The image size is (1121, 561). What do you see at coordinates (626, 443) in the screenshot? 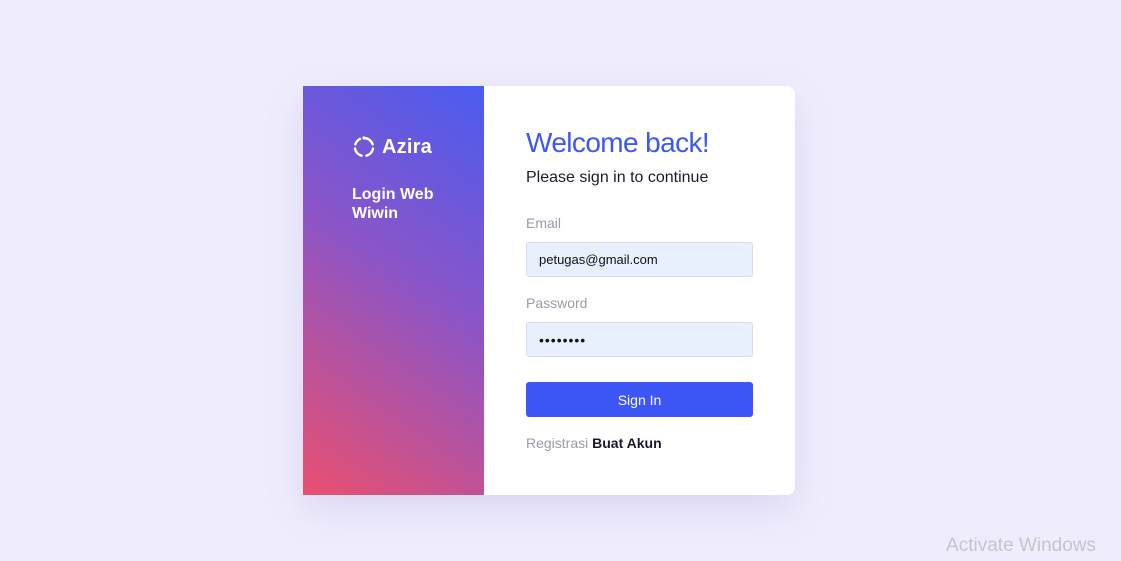
I see `create-account-link: Buat Akun` at bounding box center [626, 443].